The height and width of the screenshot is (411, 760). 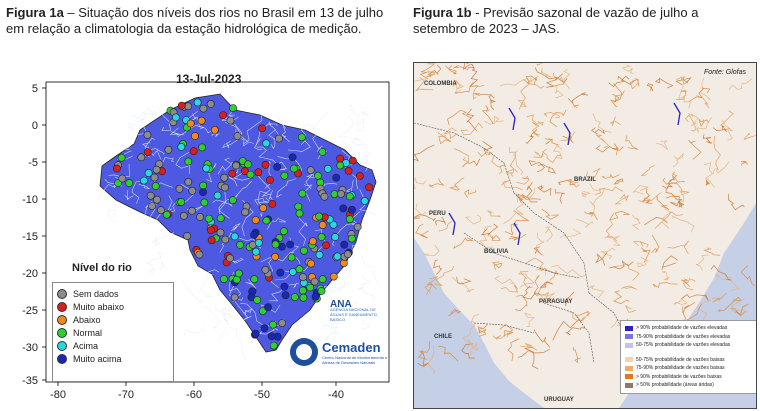 What do you see at coordinates (690, 377) in the screenshot?
I see `legend-row: > 90% probabilidade de vazões baixas` at bounding box center [690, 377].